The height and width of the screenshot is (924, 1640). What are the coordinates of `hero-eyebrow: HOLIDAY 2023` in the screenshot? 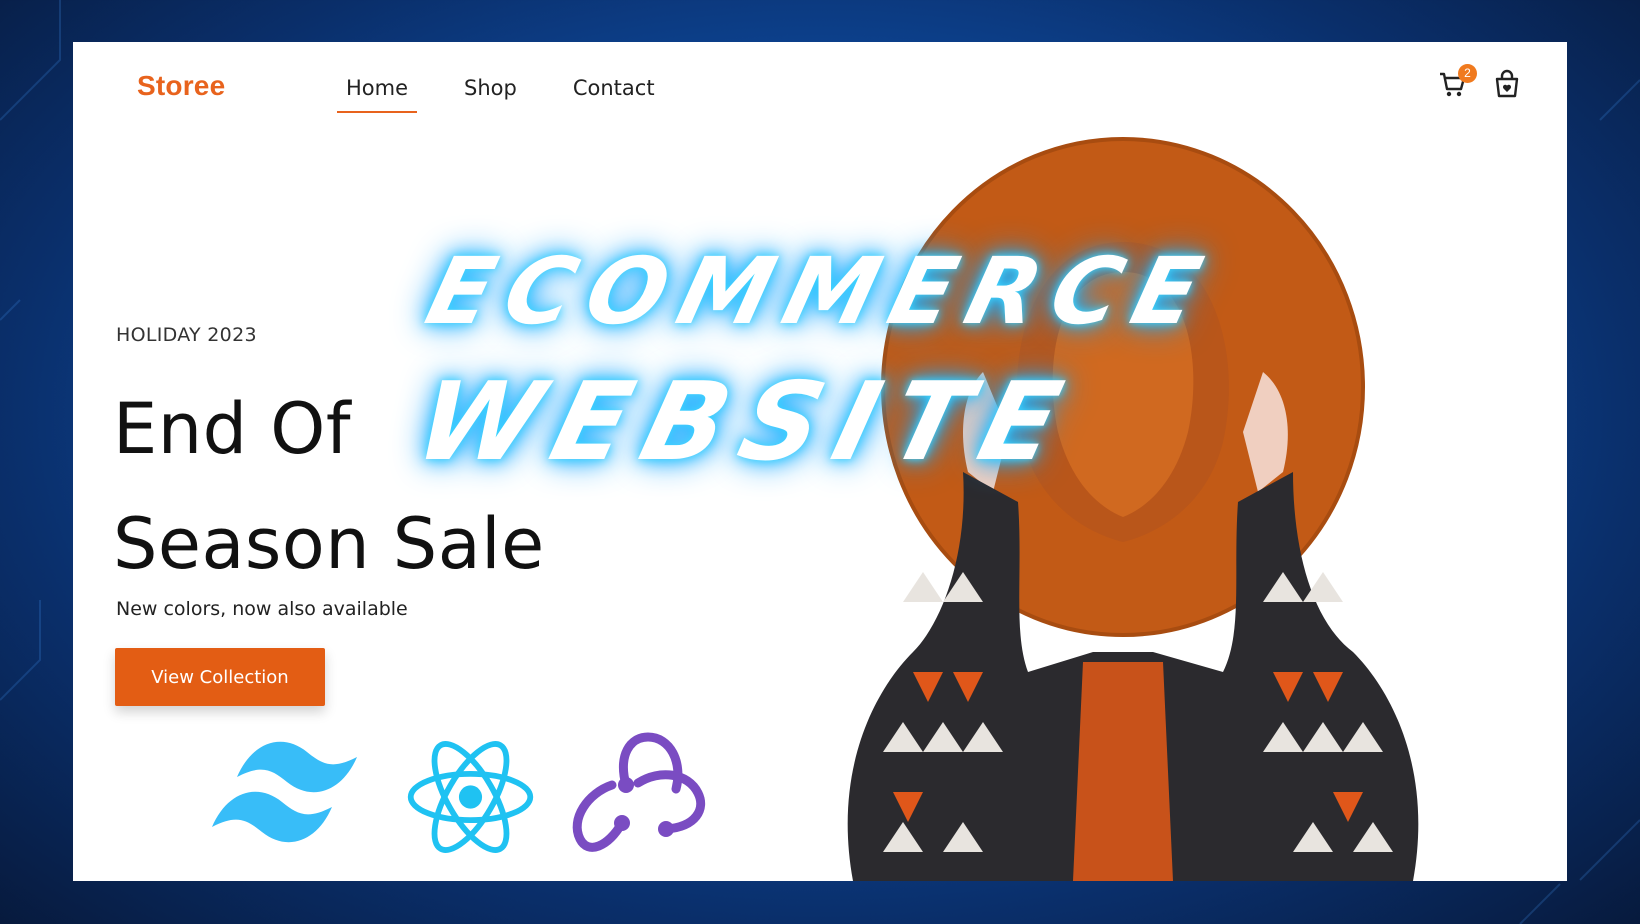 It's located at (186, 335).